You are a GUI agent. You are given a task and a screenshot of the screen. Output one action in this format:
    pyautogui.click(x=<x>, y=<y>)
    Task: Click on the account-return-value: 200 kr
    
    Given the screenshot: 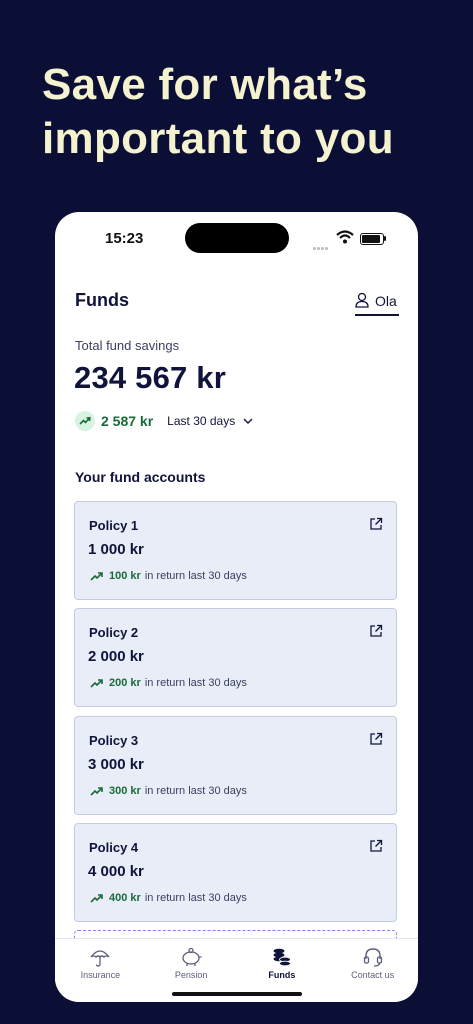 What is the action you would take?
    pyautogui.click(x=125, y=683)
    